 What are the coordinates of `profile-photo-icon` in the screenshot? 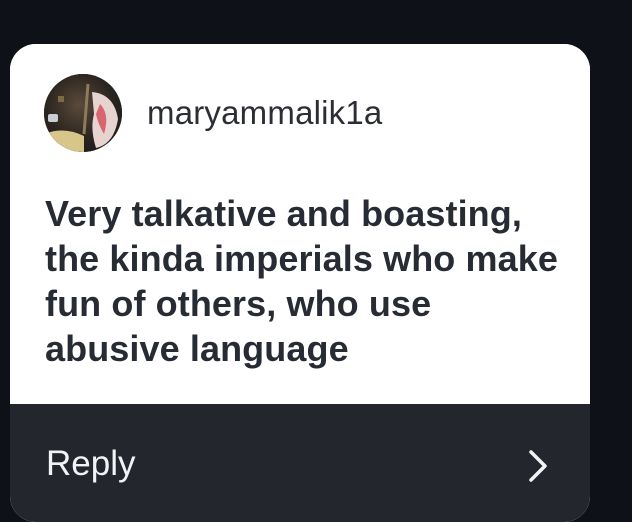 It's located at (83, 113).